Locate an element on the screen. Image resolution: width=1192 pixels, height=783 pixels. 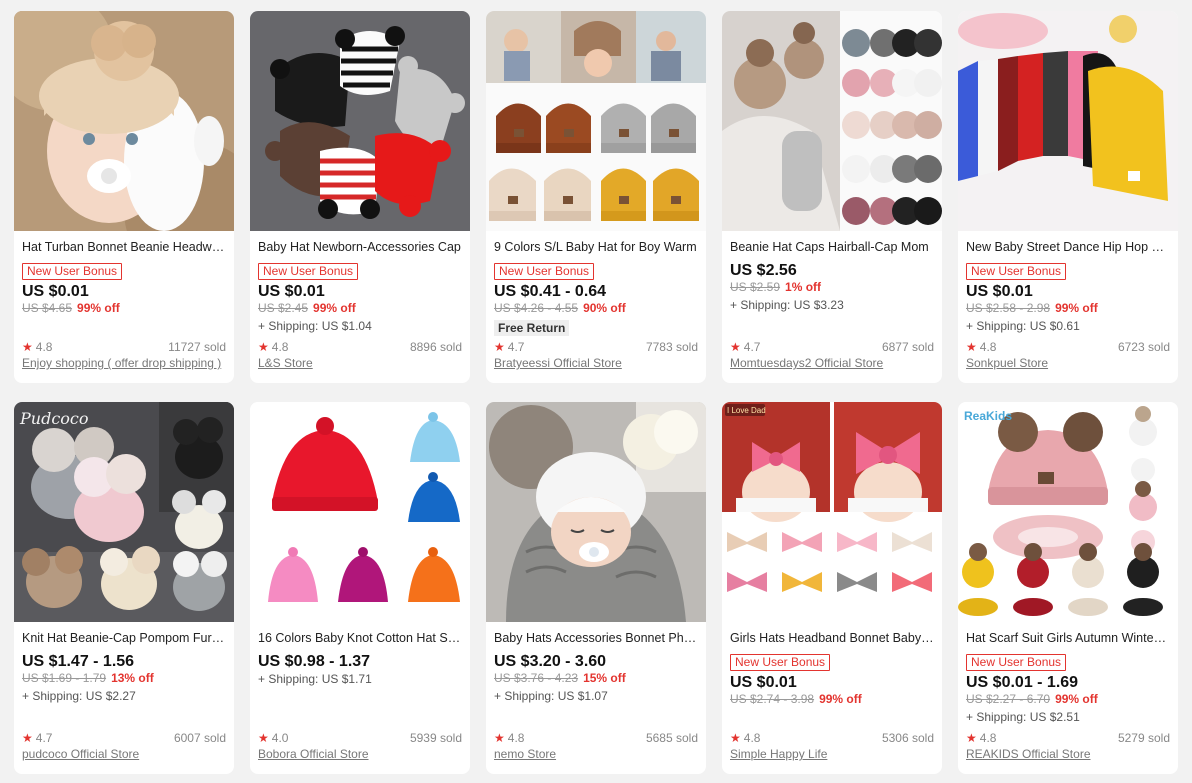
shipping-cost: + Shipping: US $2.51 is located at coordinates (1023, 717).